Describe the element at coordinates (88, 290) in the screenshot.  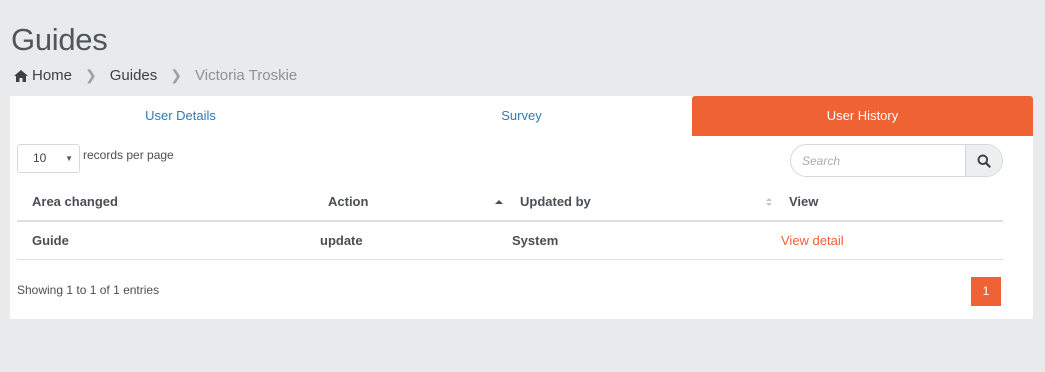
I see `table-info: Showing 1 to 1 of 1 entries` at that location.